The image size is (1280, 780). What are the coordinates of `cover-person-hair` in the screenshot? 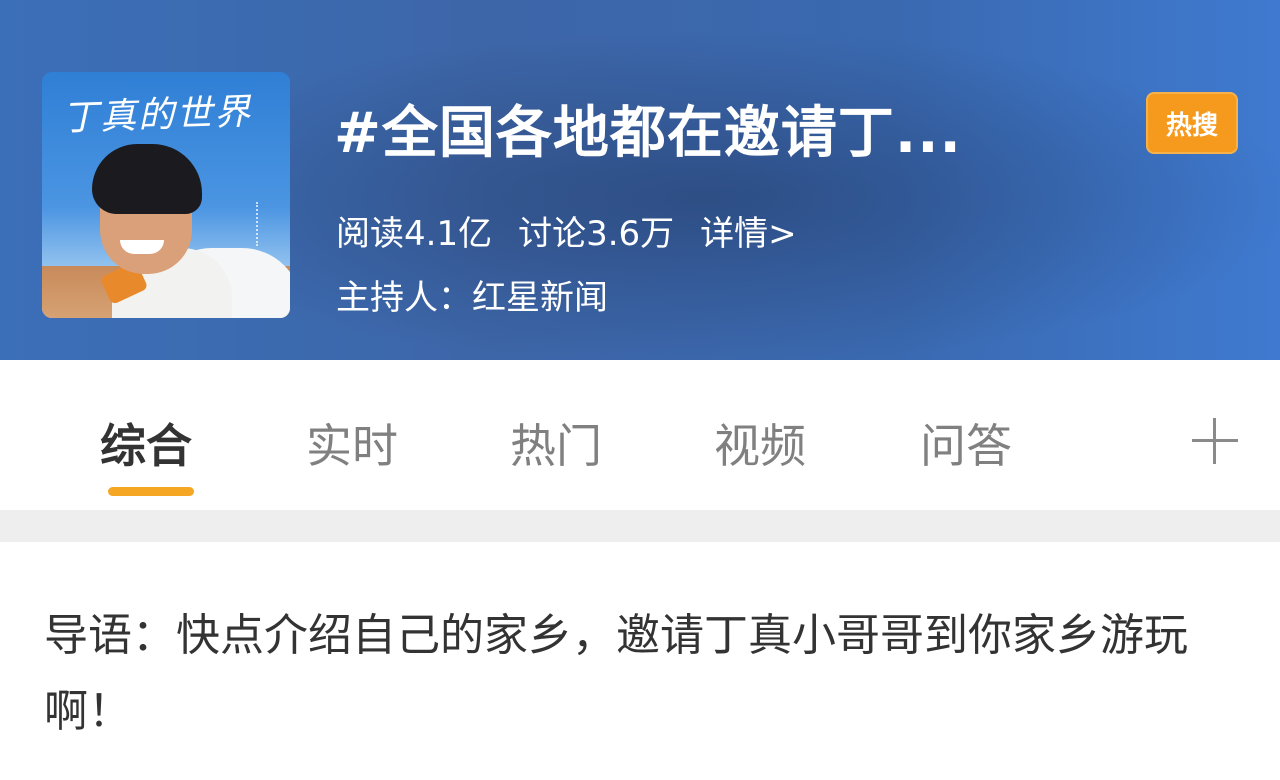 It's located at (147, 179).